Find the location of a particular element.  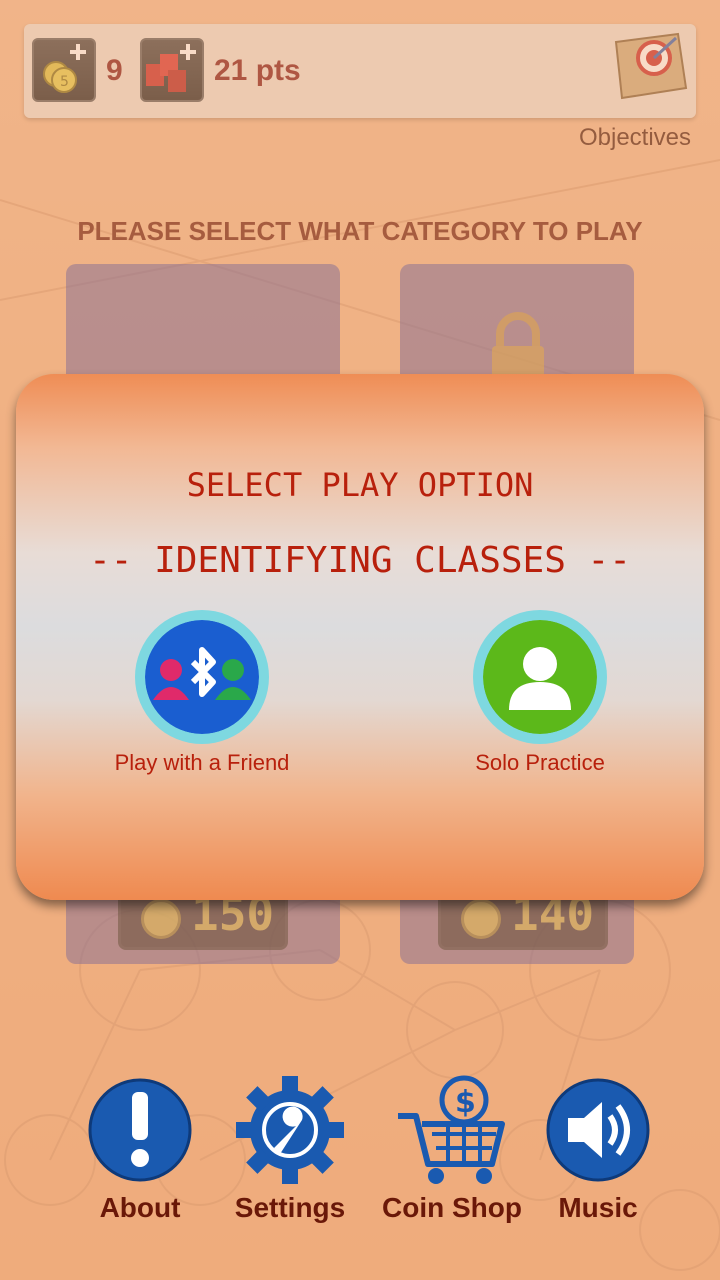

music-label: Music is located at coordinates (598, 1208).